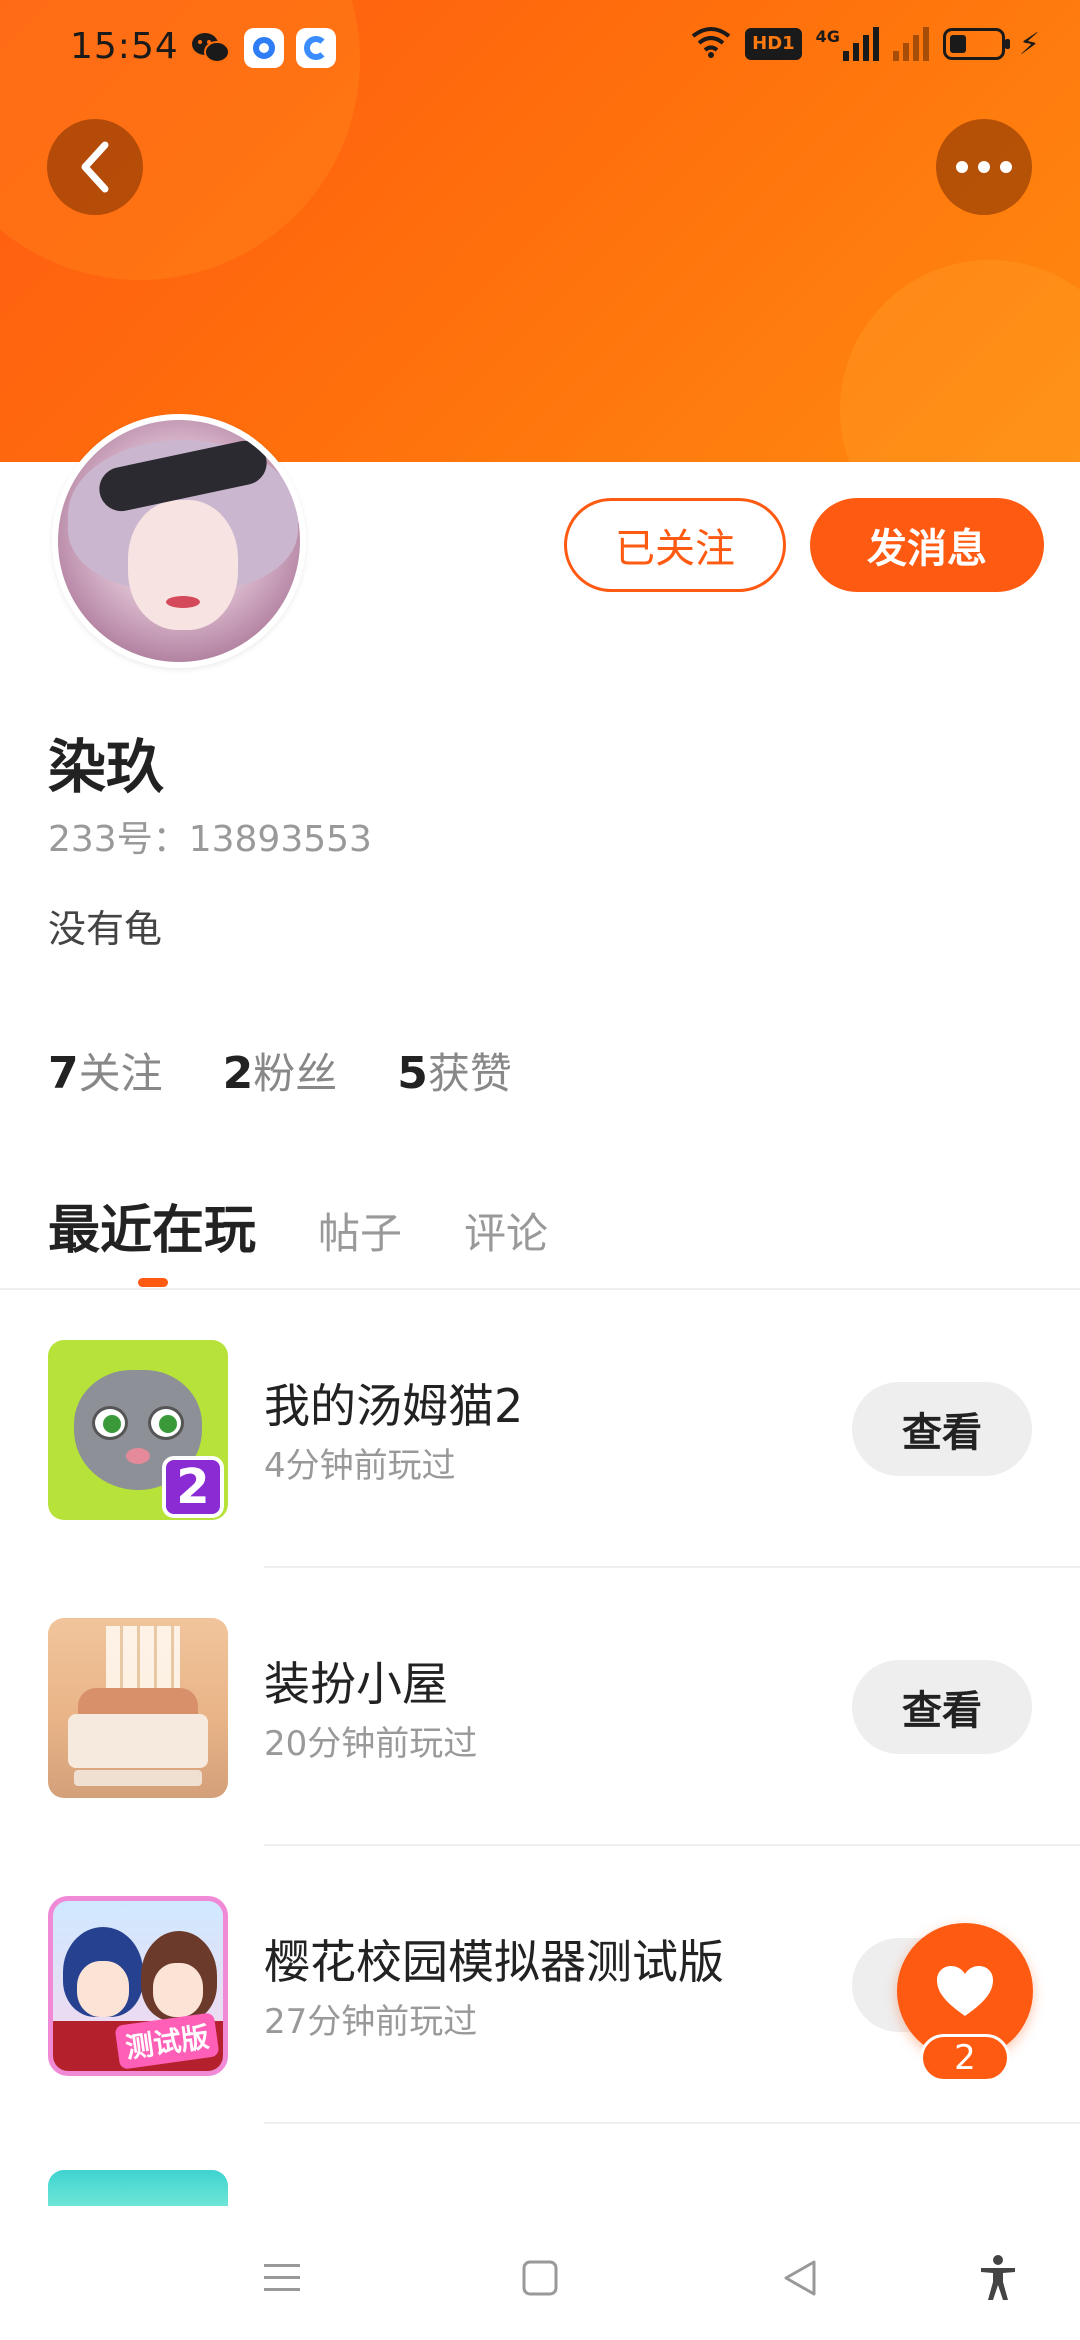 Image resolution: width=1080 pixels, height=2340 pixels. Describe the element at coordinates (193, 1487) in the screenshot. I see `game-badge: 2` at that location.